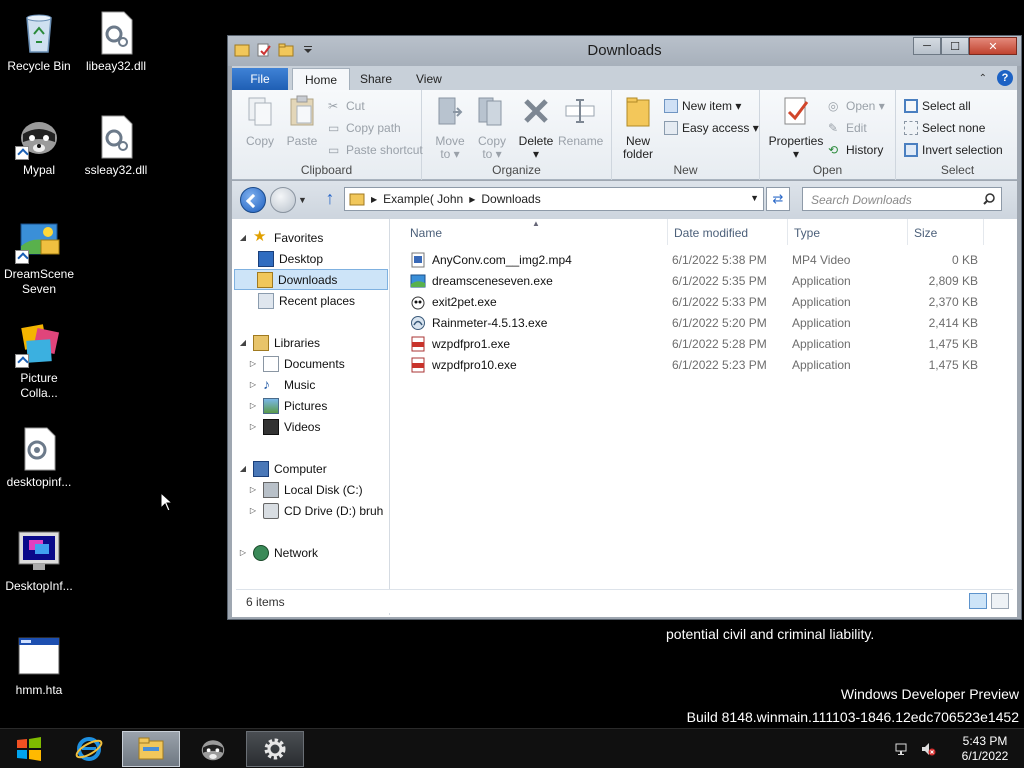  What do you see at coordinates (39, 145) in the screenshot?
I see `desktop-icon-mypal: Mypal` at bounding box center [39, 145].